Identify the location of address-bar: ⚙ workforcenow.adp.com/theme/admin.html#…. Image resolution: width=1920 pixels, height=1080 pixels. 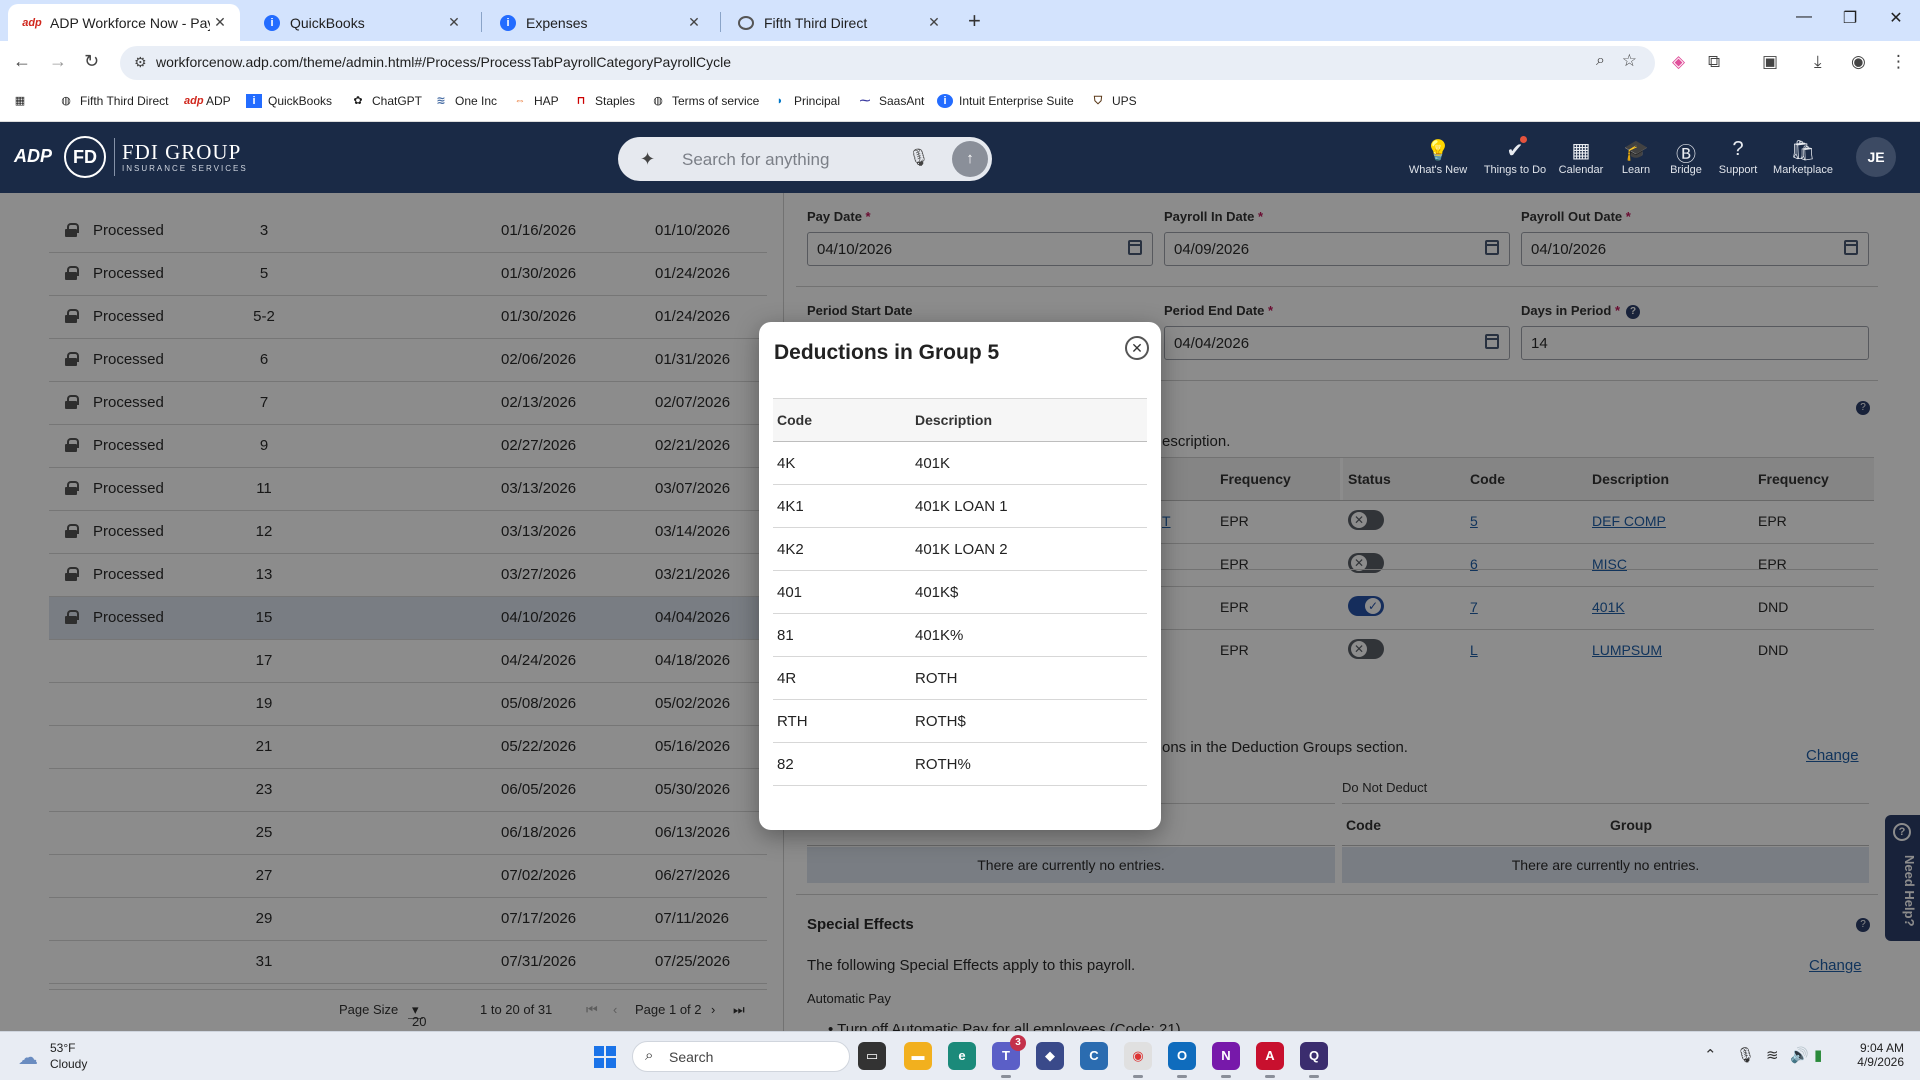
(887, 63).